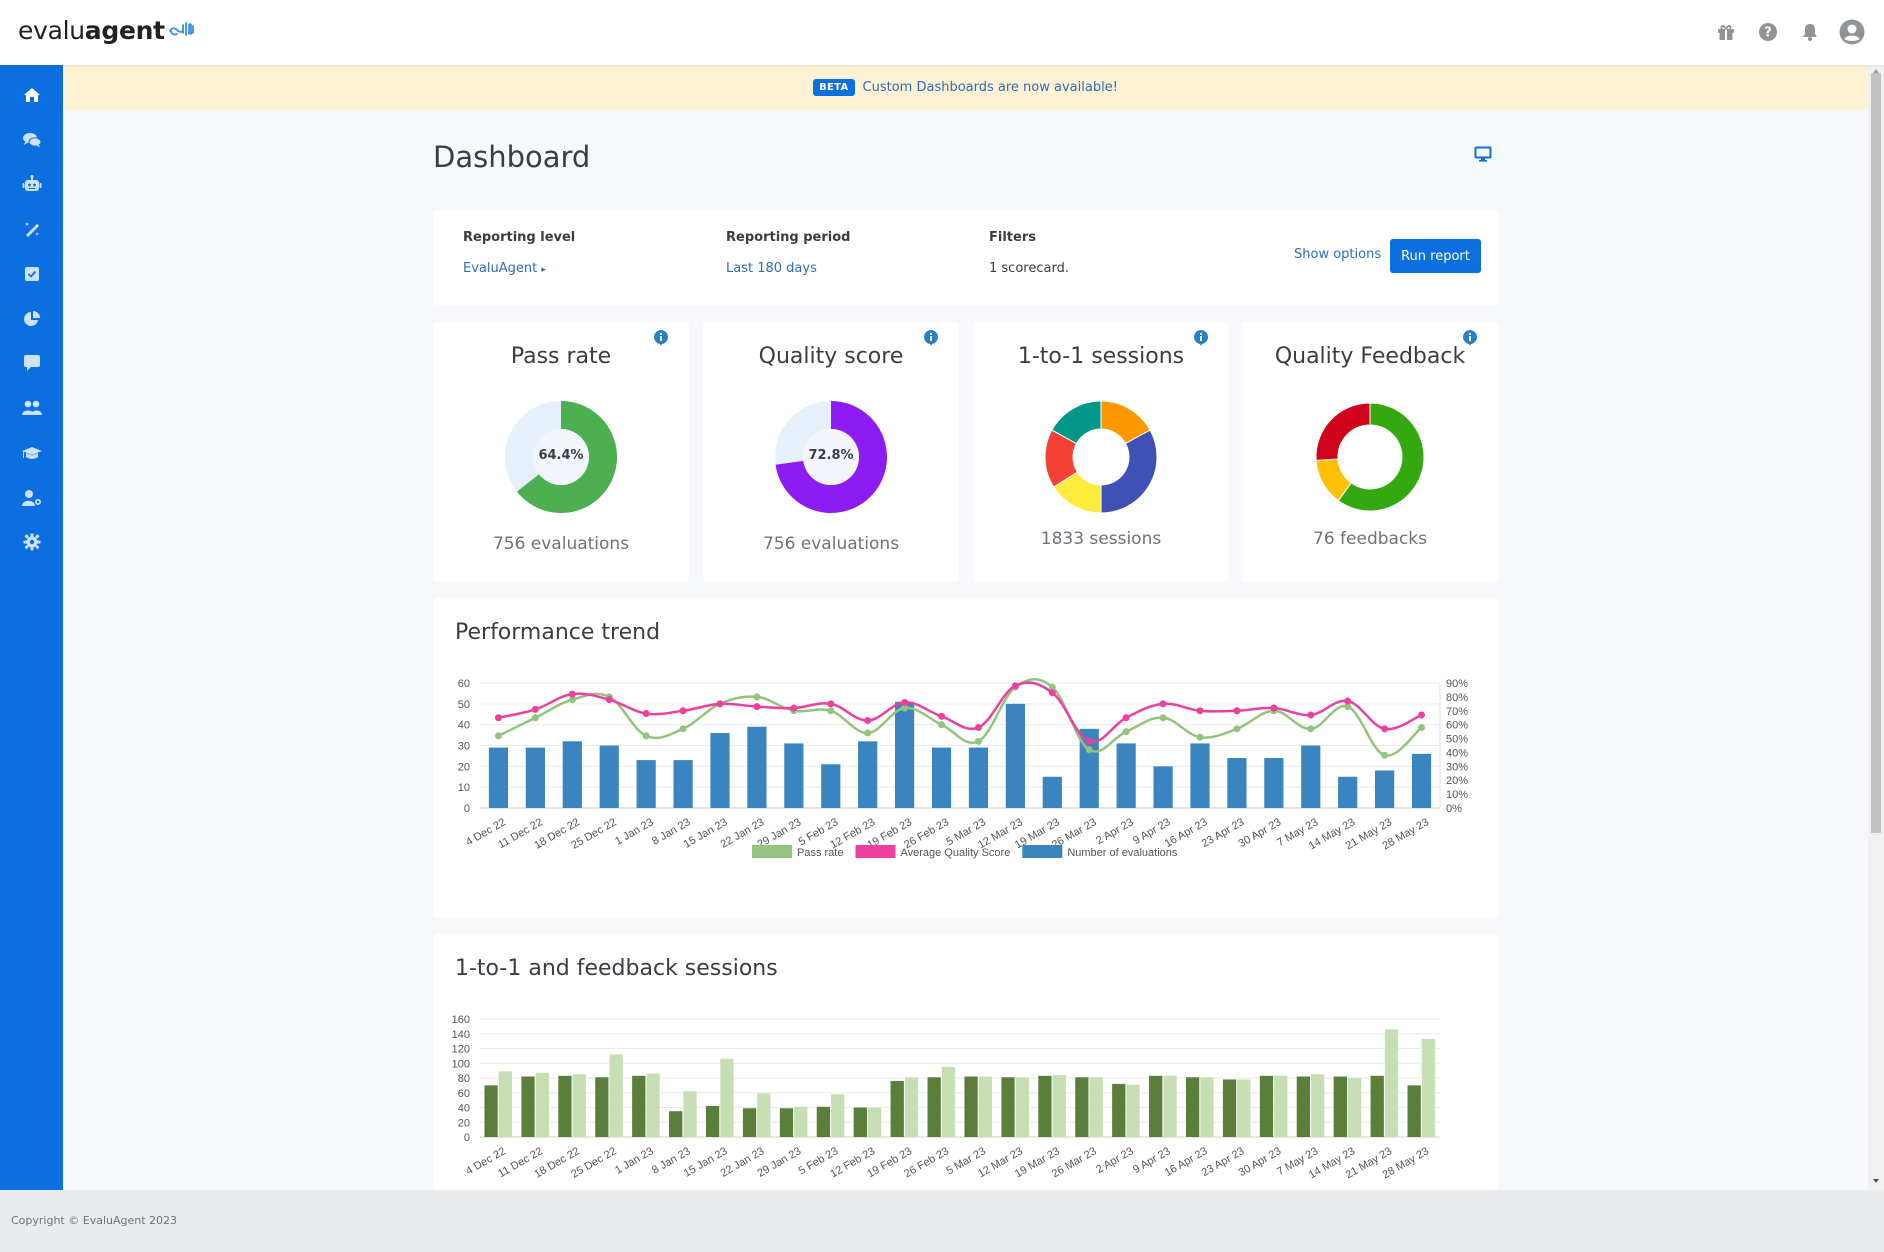 The width and height of the screenshot is (1884, 1252). I want to click on quality-score-count: 756 evaluations, so click(831, 544).